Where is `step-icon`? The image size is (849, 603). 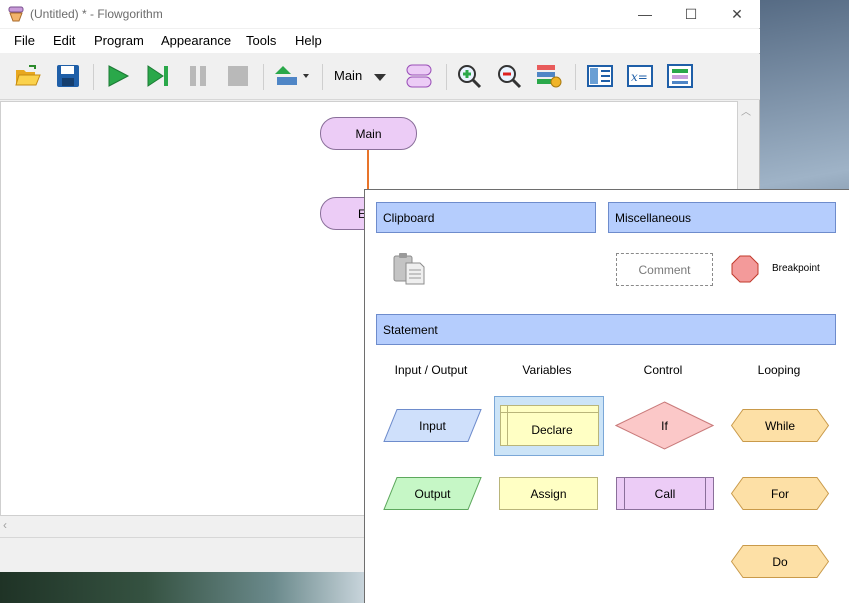 step-icon is located at coordinates (158, 76).